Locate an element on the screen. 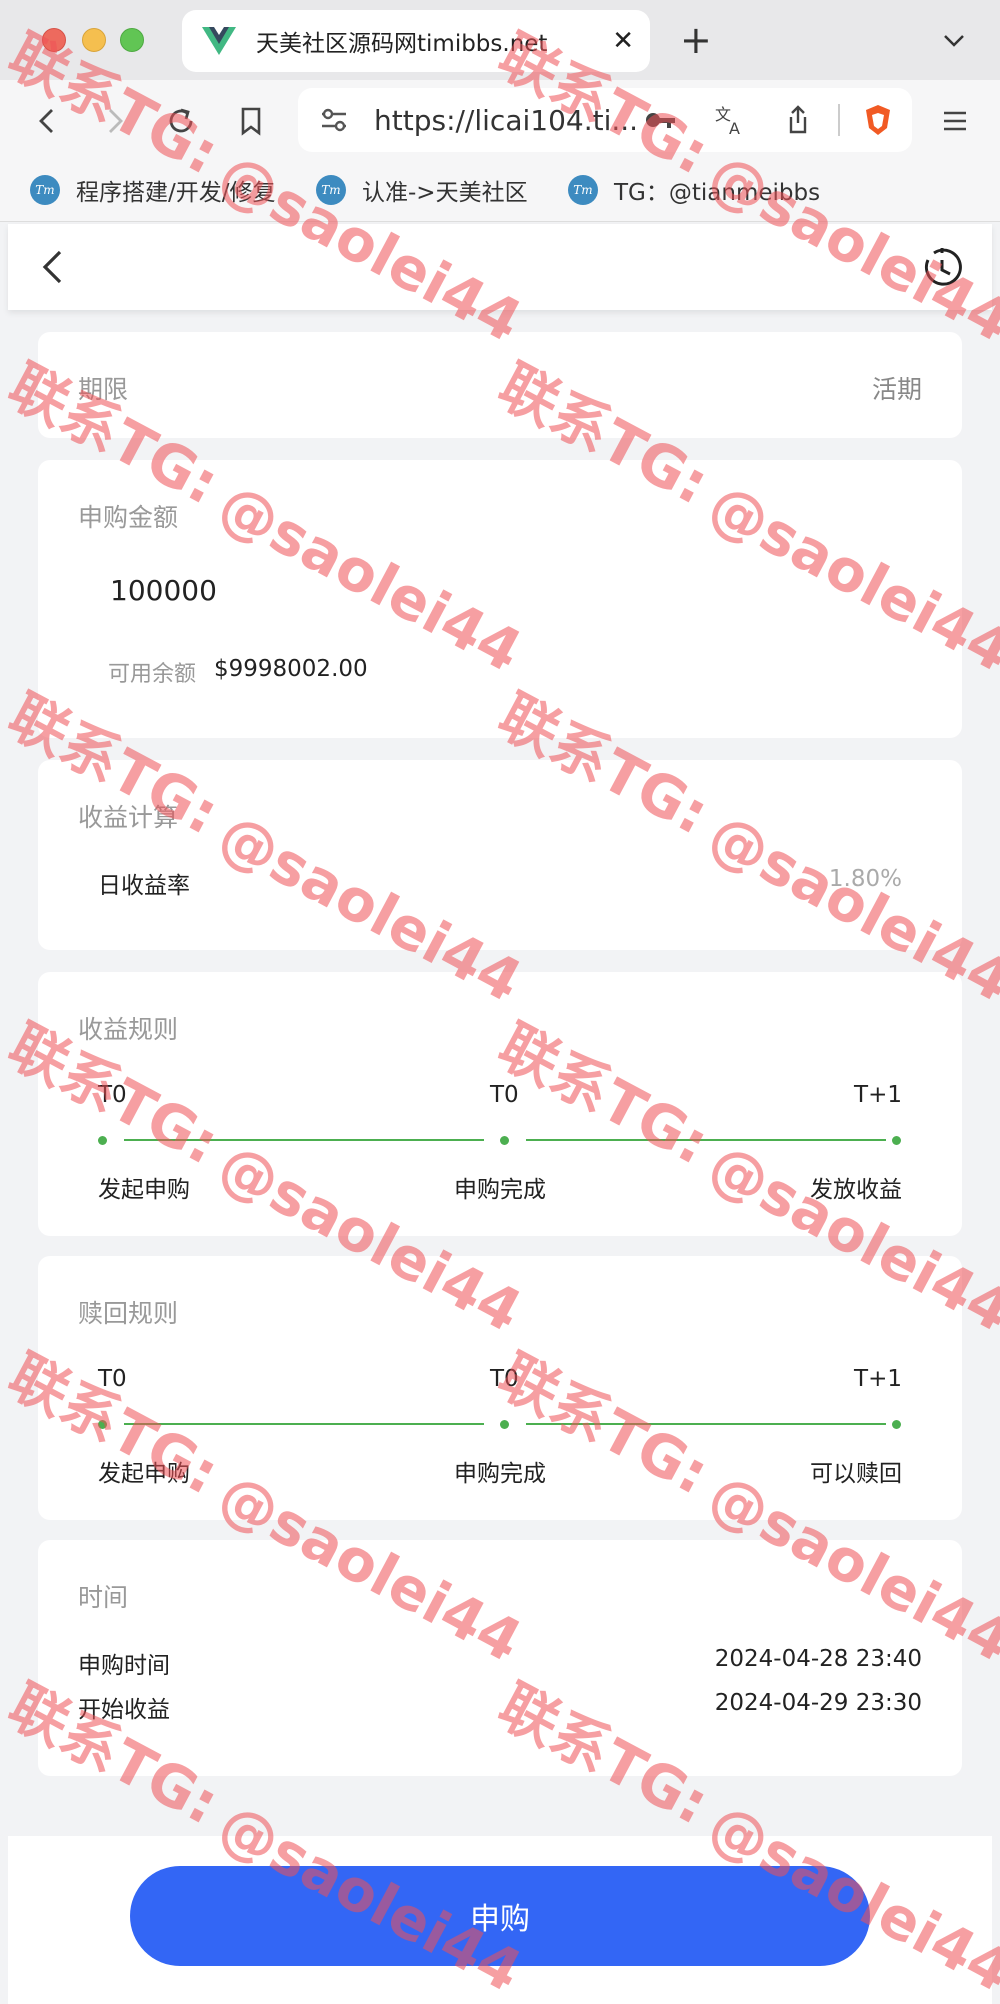 The width and height of the screenshot is (1000, 2004). reload-icon is located at coordinates (181, 121).